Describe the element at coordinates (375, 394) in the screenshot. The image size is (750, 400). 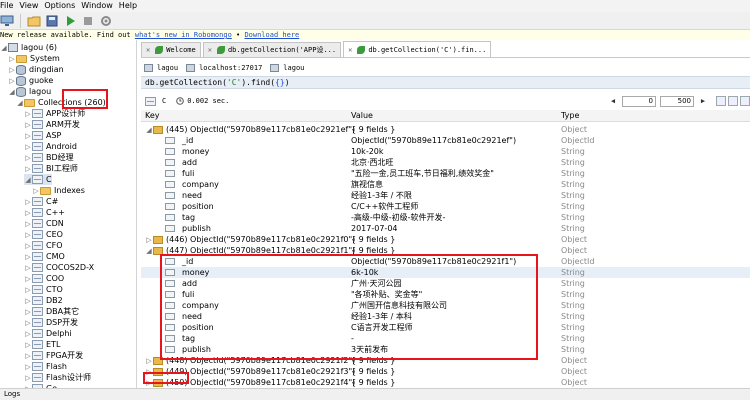
I see `logs-bar: Logs` at that location.